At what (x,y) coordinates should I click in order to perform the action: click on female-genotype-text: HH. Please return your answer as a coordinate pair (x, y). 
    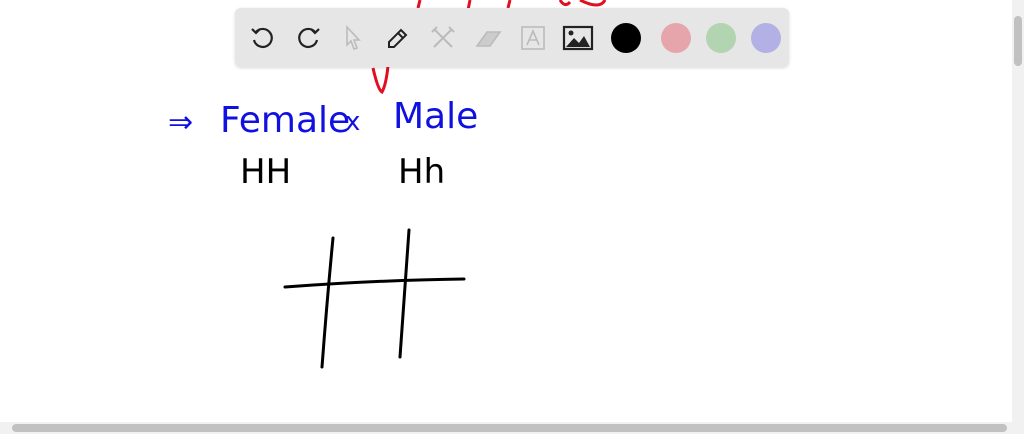
    Looking at the image, I should click on (265, 172).